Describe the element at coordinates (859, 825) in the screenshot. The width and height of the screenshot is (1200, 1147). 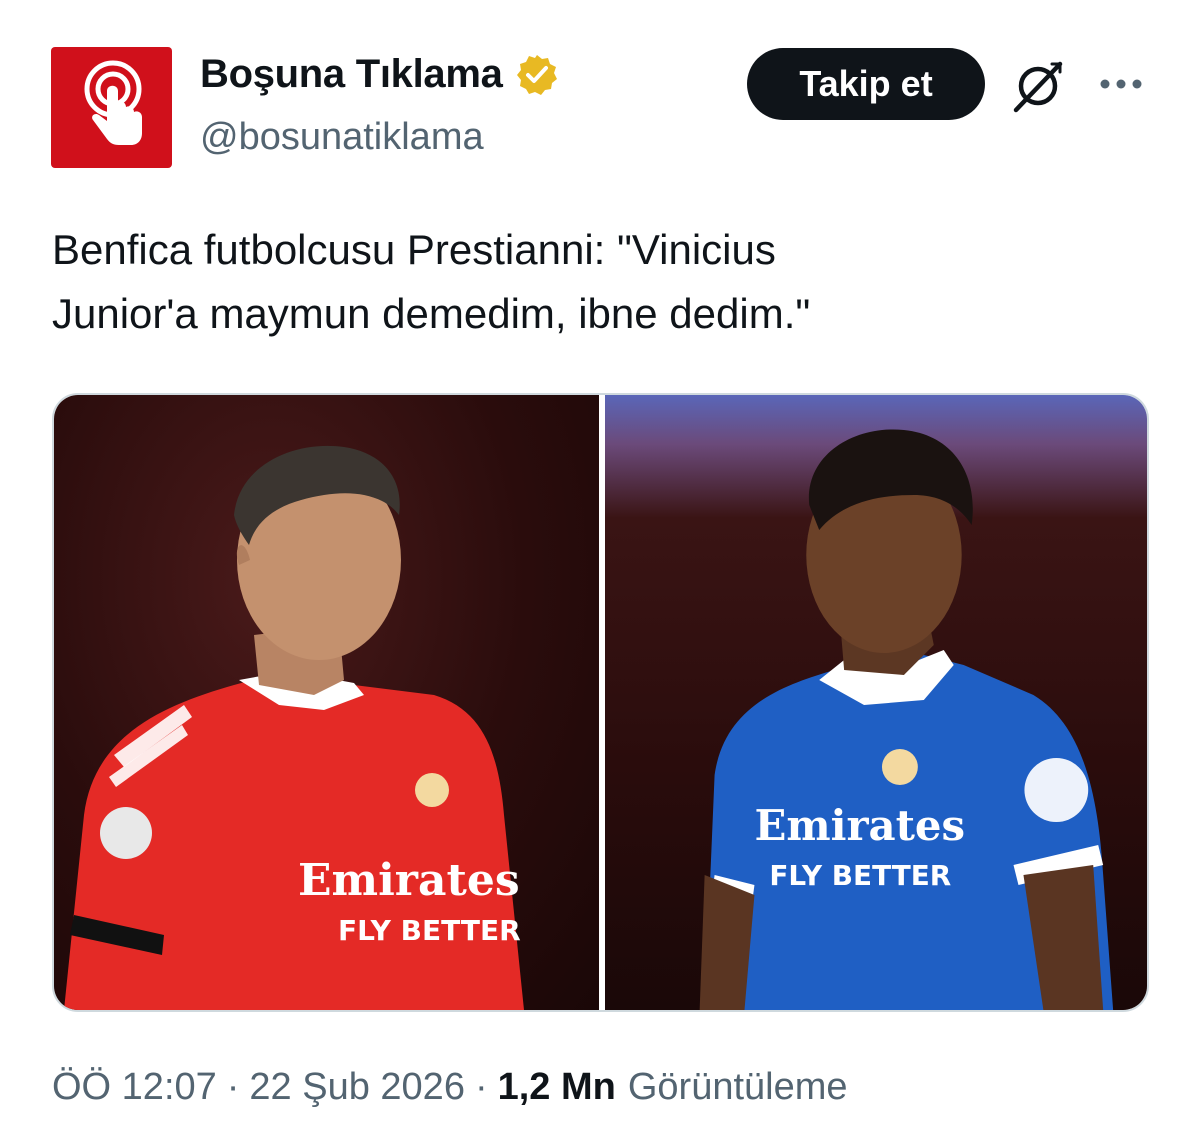
I see `right-jersey-sponsor-line1: Emirates` at that location.